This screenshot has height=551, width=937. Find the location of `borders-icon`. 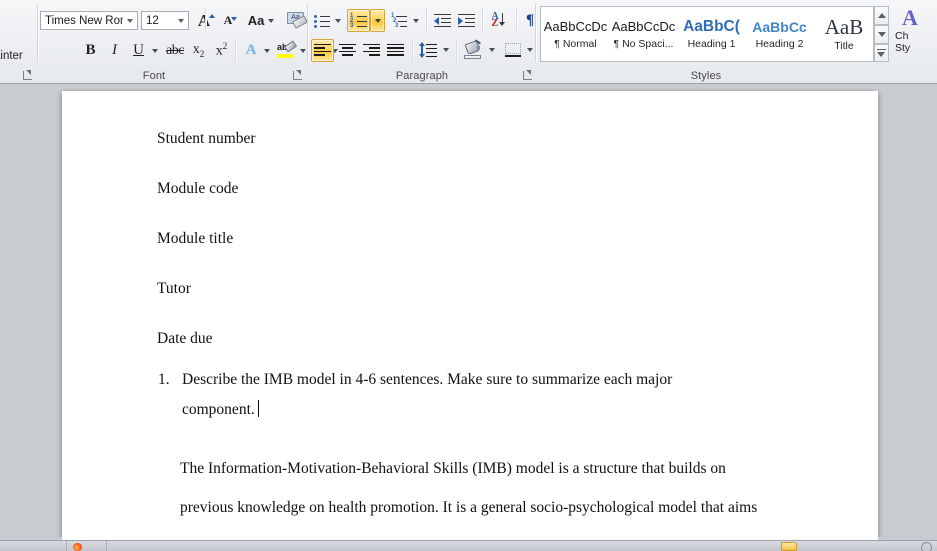

borders-icon is located at coordinates (513, 50).